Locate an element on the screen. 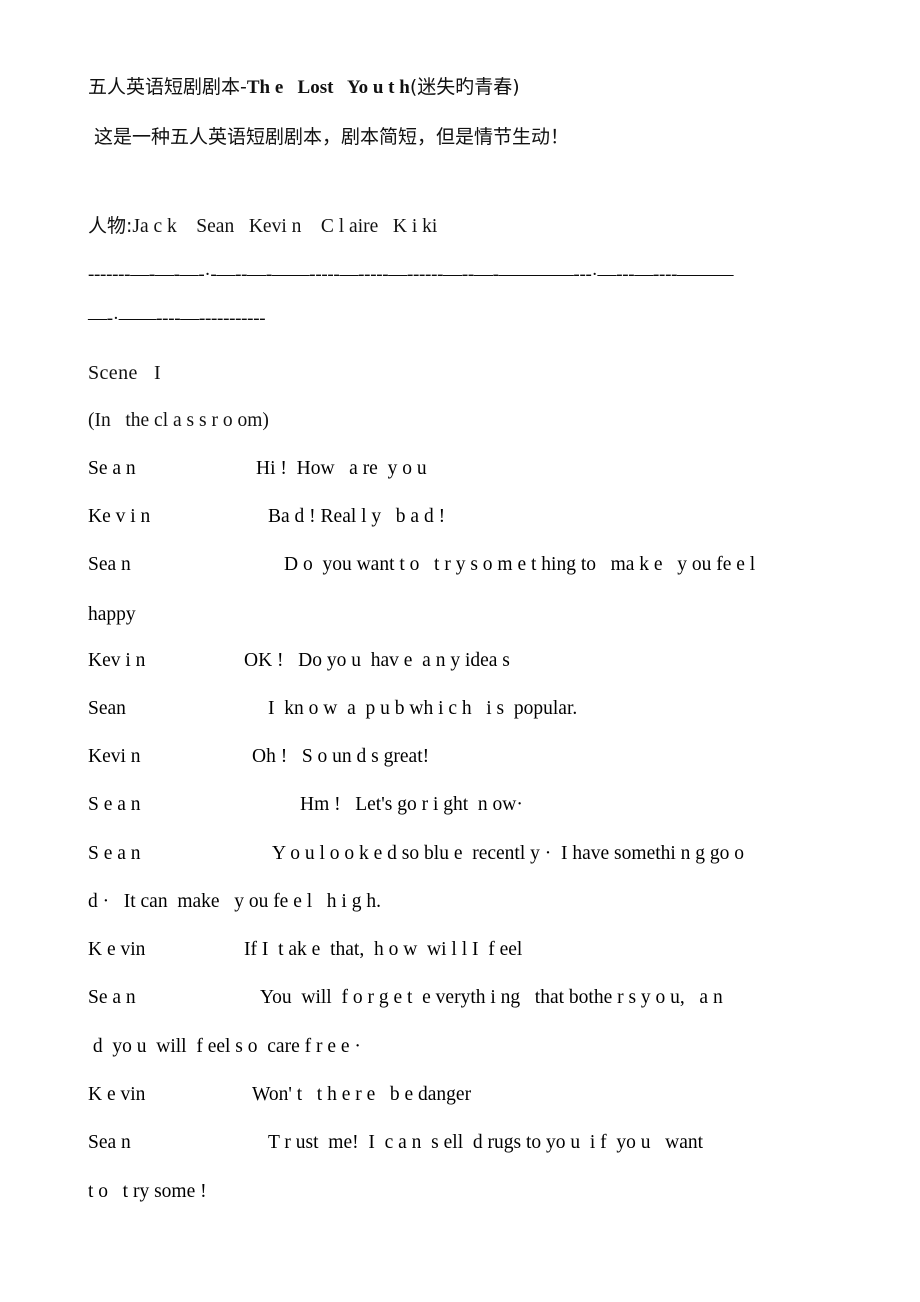 The image size is (920, 1302). dialogue-line: Kev i n OK ! Do yo u hav e a n y idea s is located at coordinates (477, 661).